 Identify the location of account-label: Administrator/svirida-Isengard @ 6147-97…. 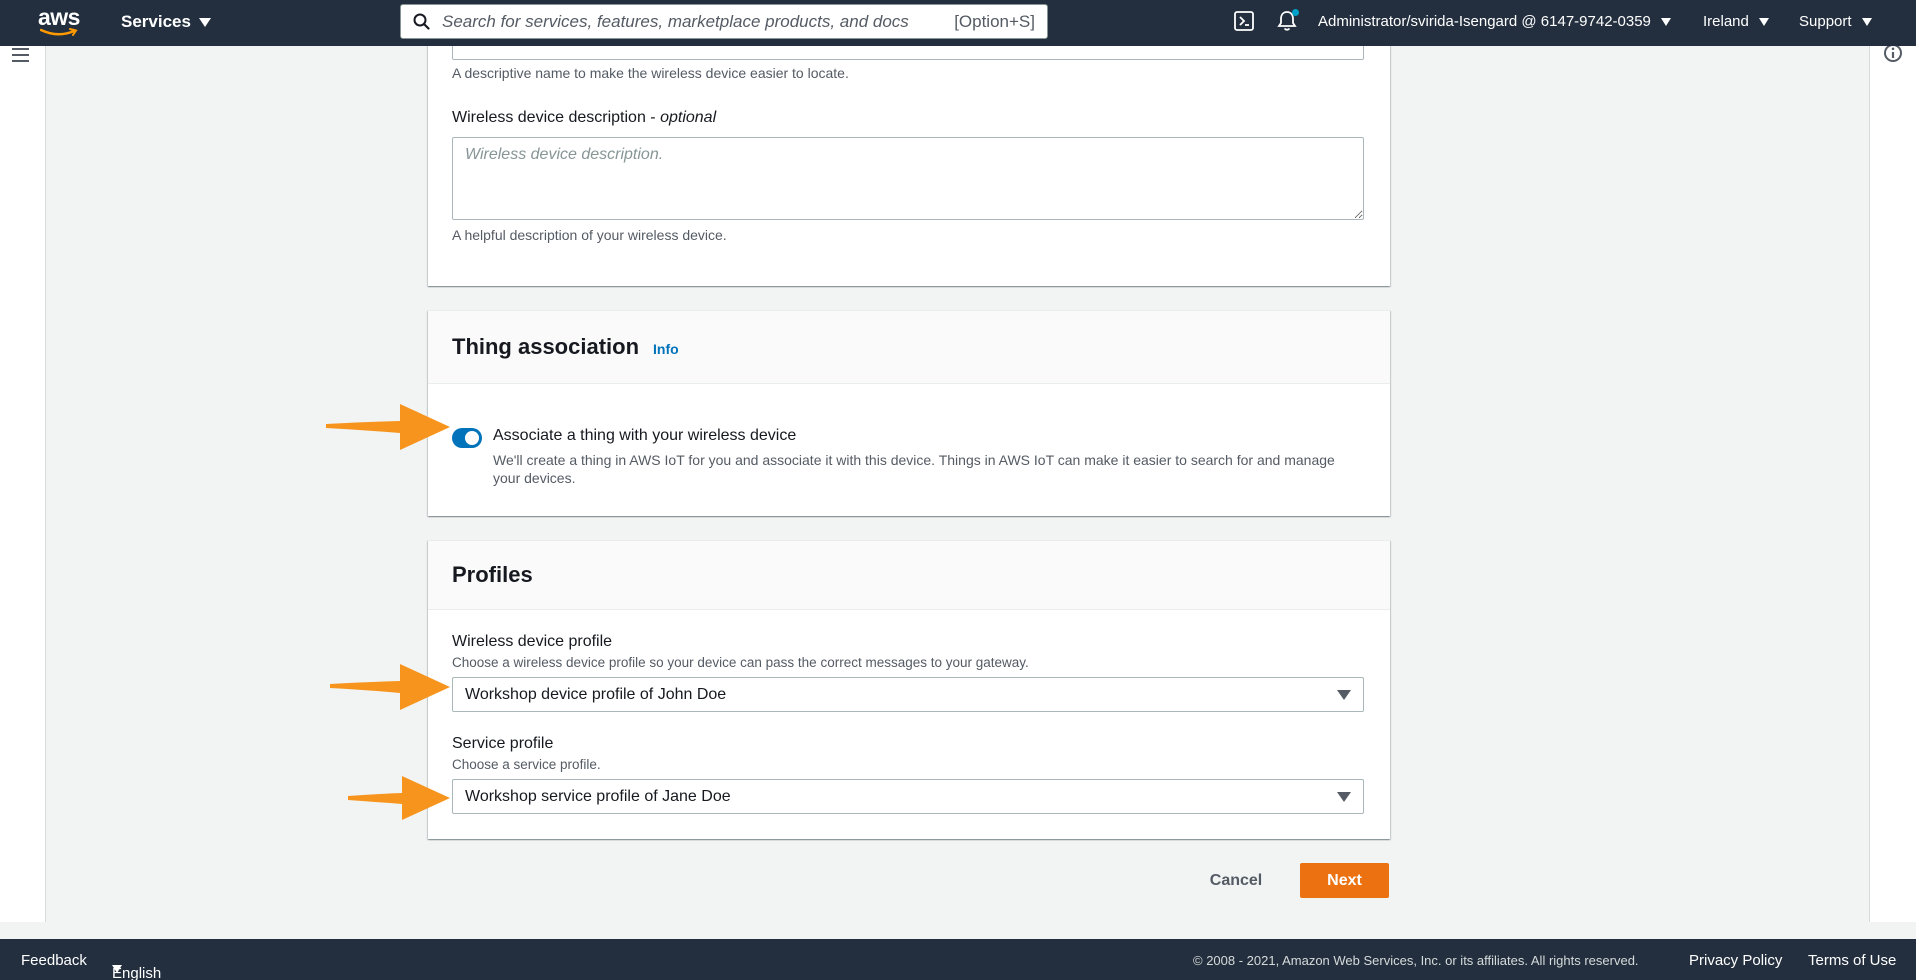
(1484, 21).